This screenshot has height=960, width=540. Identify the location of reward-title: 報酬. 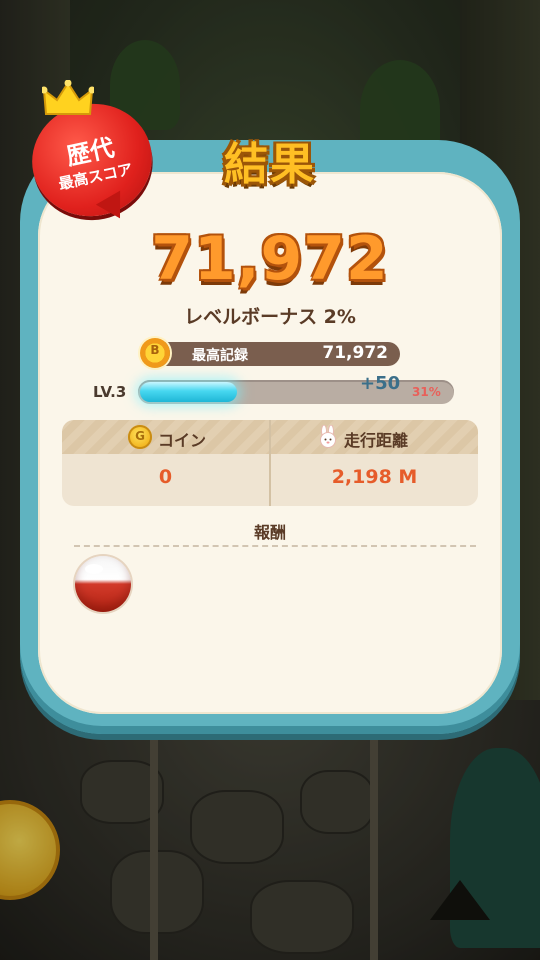
(269, 532).